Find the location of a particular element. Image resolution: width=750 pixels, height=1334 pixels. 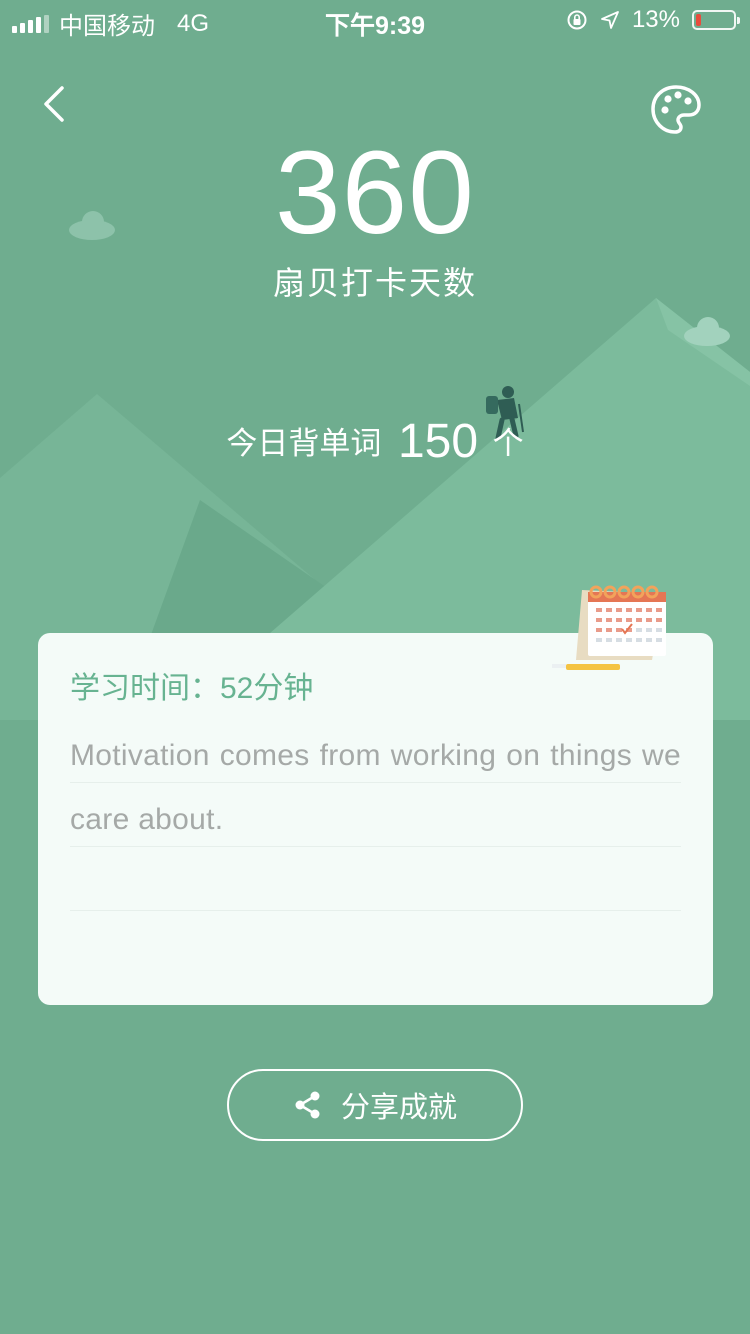

share-icon is located at coordinates (307, 1105).